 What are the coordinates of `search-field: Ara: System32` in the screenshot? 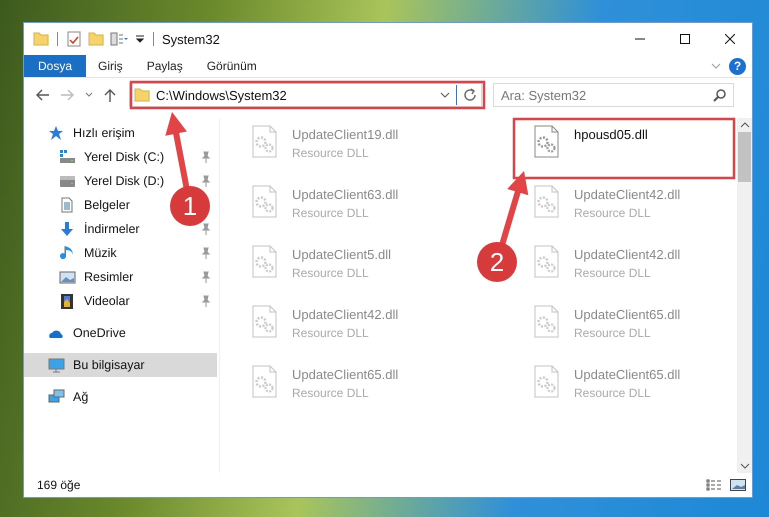 It's located at (613, 95).